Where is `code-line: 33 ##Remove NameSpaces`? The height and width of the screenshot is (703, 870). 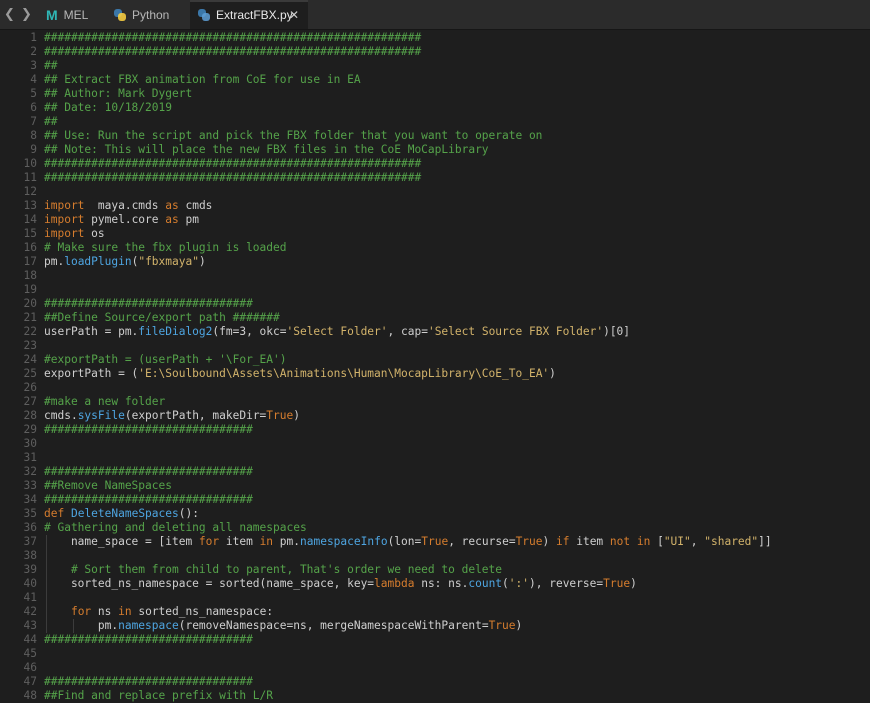 code-line: 33 ##Remove NameSpaces is located at coordinates (435, 486).